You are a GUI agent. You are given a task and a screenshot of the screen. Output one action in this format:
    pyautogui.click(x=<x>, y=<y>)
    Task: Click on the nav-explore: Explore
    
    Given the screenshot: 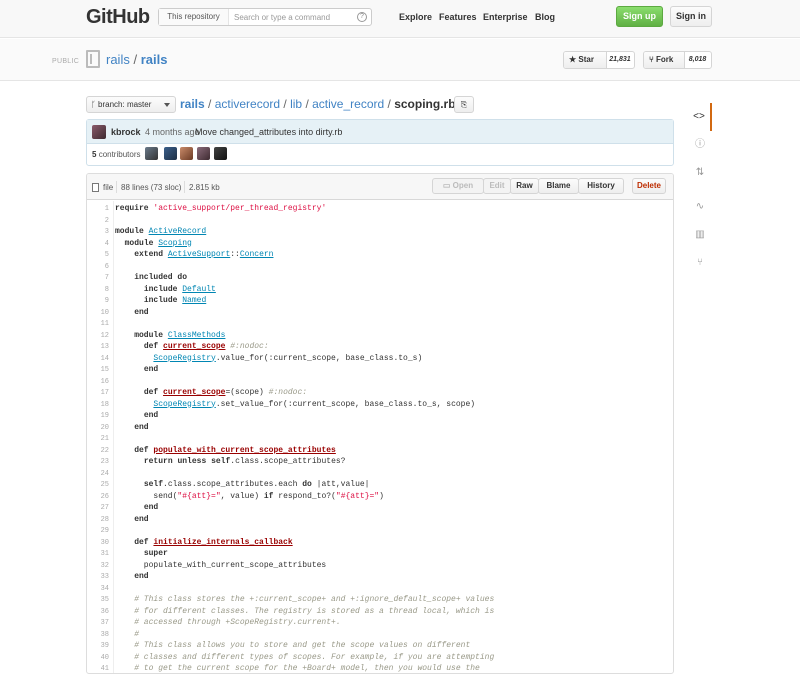 What is the action you would take?
    pyautogui.click(x=415, y=17)
    